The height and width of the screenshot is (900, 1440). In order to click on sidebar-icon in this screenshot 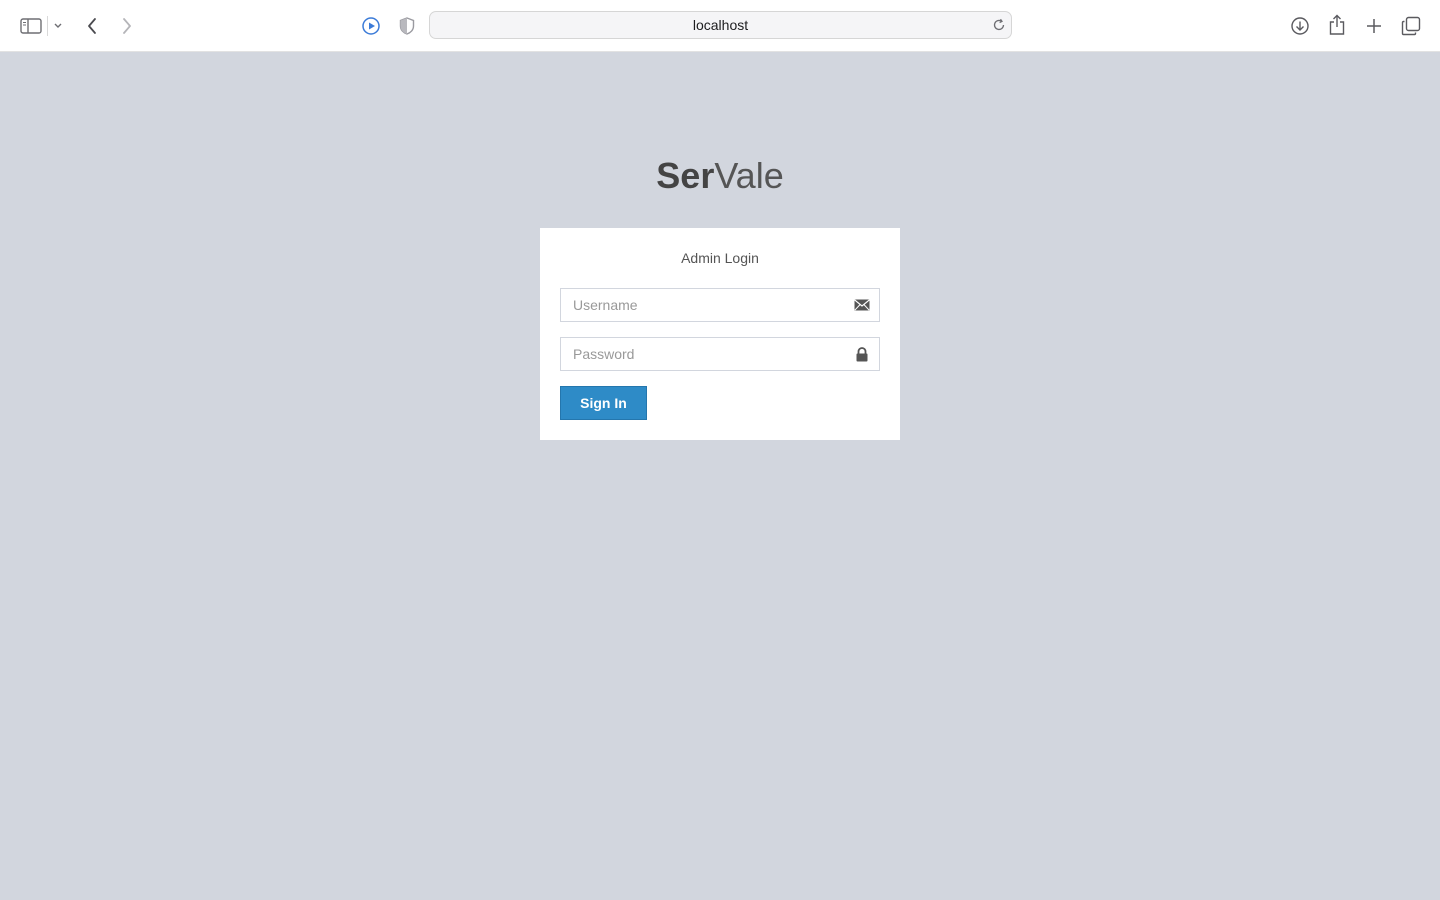, I will do `click(31, 26)`.